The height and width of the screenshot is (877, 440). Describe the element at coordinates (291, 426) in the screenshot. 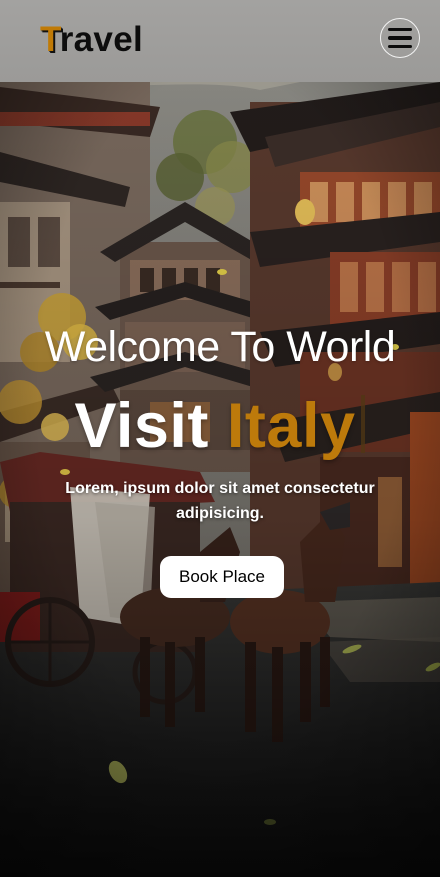

I see `headline-place-name: Italy` at that location.